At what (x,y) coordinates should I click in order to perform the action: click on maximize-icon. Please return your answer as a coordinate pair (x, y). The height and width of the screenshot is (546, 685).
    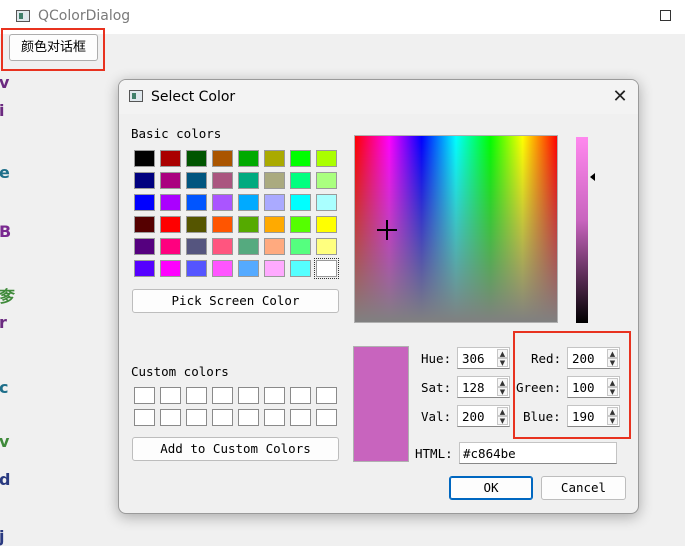
    Looking at the image, I should click on (665, 15).